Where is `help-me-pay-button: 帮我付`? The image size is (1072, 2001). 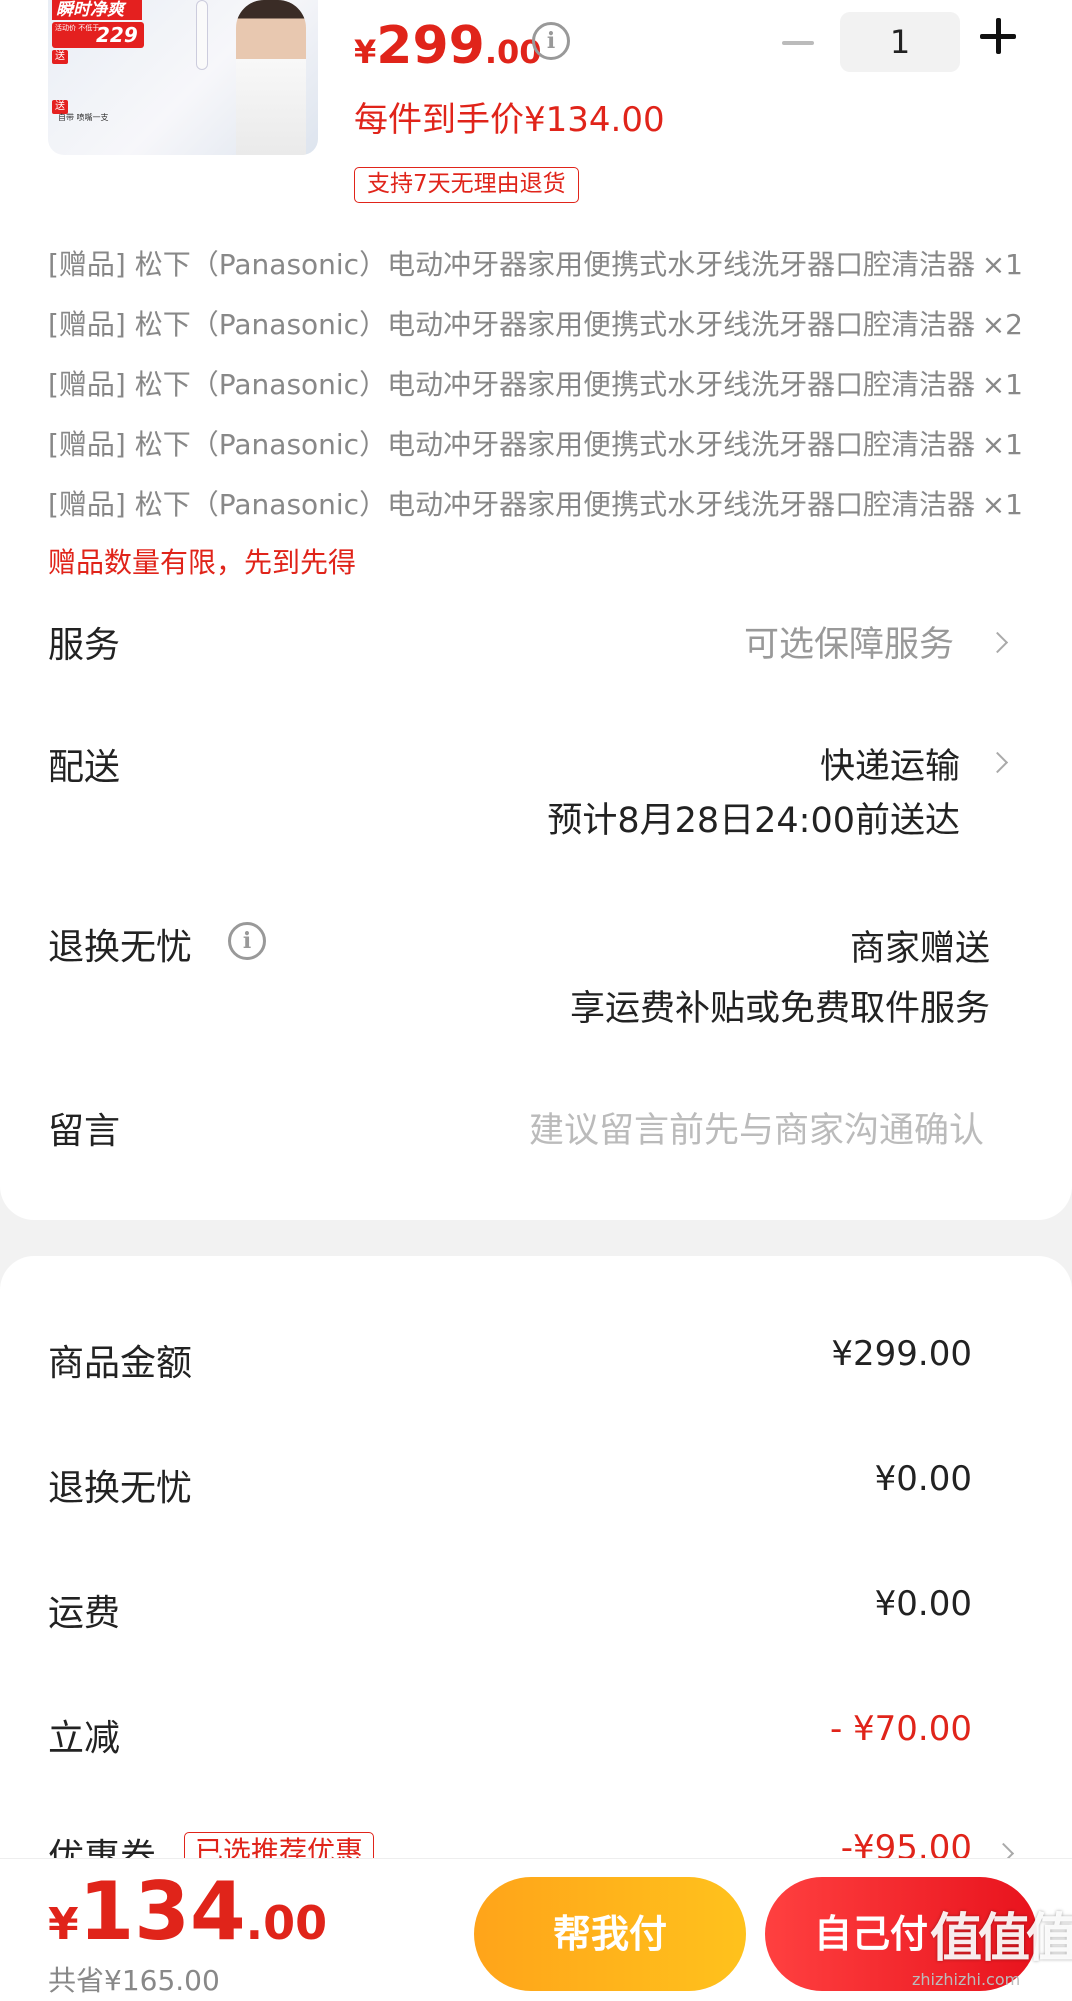
help-me-pay-button: 帮我付 is located at coordinates (610, 1934).